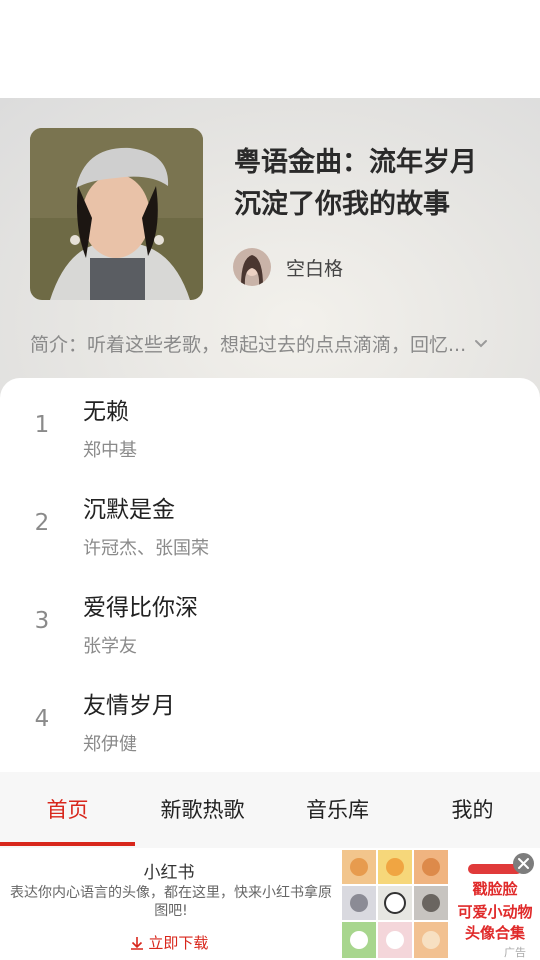 This screenshot has height=960, width=540. I want to click on avatar, so click(252, 267).